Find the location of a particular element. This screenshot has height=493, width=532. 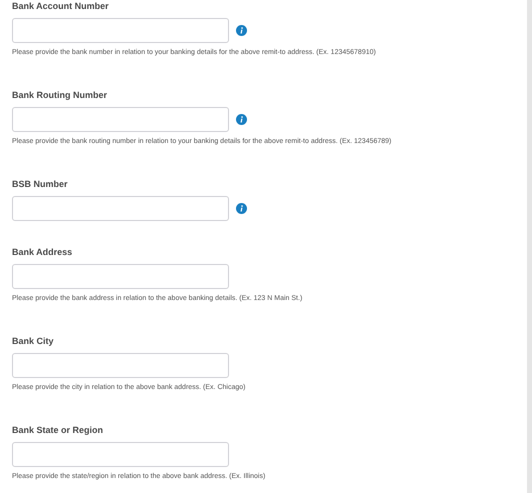

field-label: Bank Address is located at coordinates (43, 252).